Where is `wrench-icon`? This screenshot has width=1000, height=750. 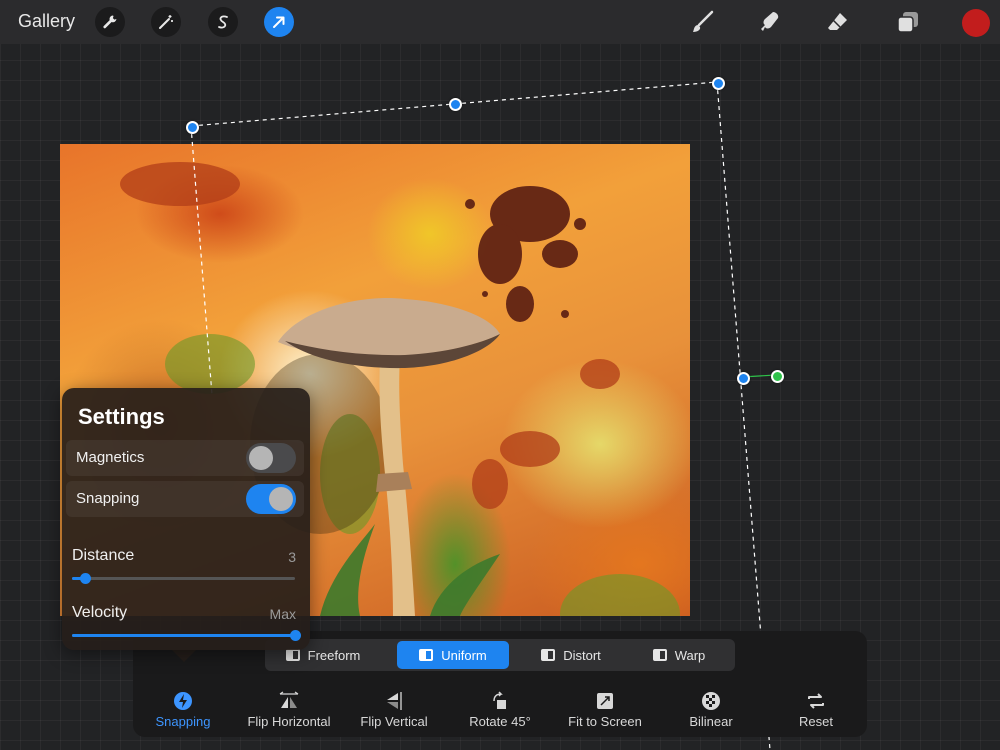 wrench-icon is located at coordinates (110, 22).